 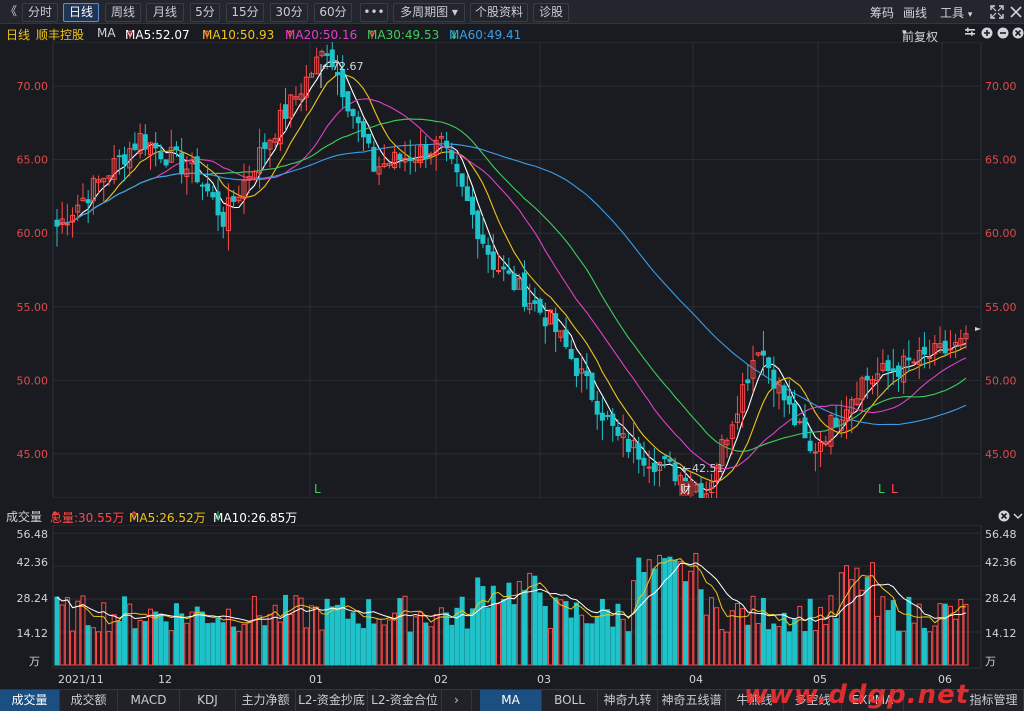 What do you see at coordinates (692, 700) in the screenshot?
I see `tab-magic-five: 神奇五线谱` at bounding box center [692, 700].